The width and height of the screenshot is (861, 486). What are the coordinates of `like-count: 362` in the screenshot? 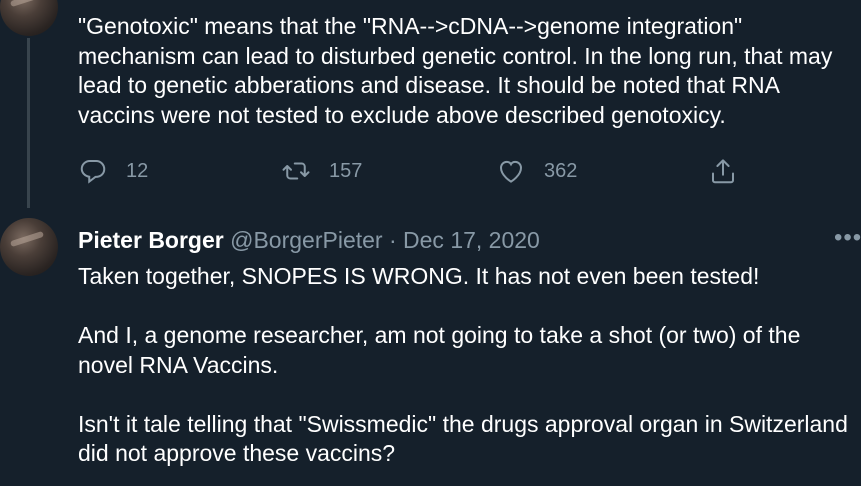 It's located at (561, 170).